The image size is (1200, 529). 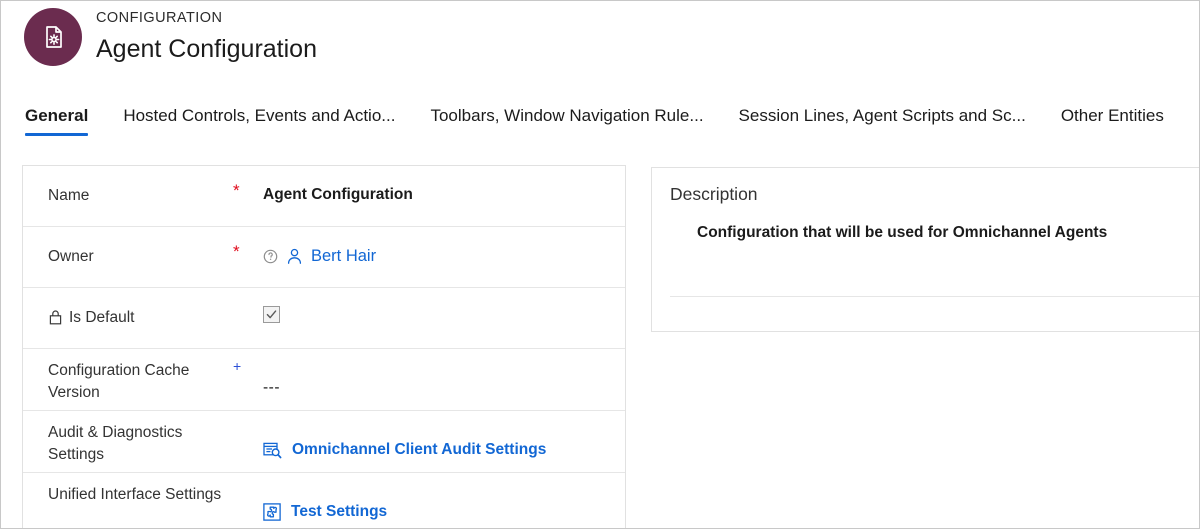 I want to click on audit-list-icon, so click(x=272, y=450).